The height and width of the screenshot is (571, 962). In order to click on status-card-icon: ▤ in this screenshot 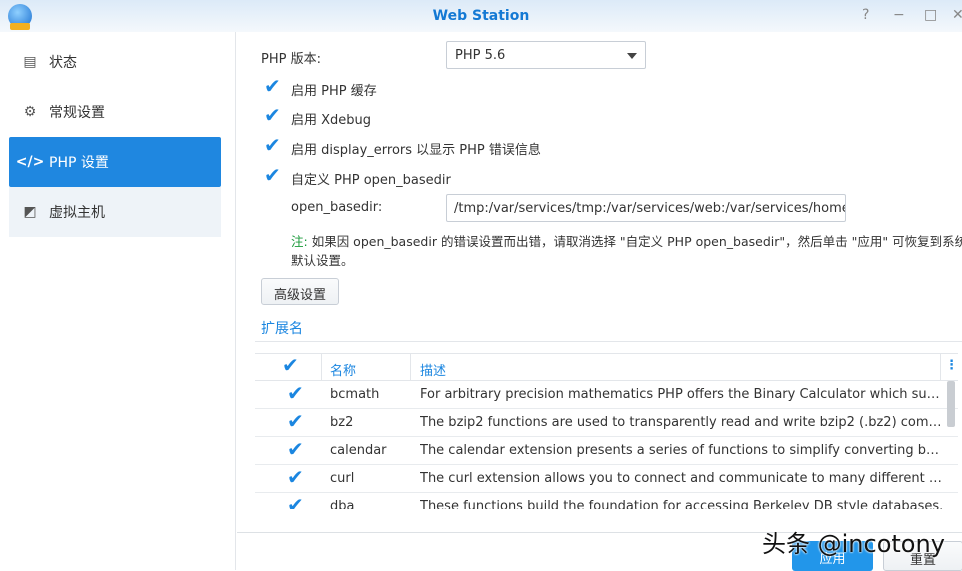, I will do `click(30, 62)`.